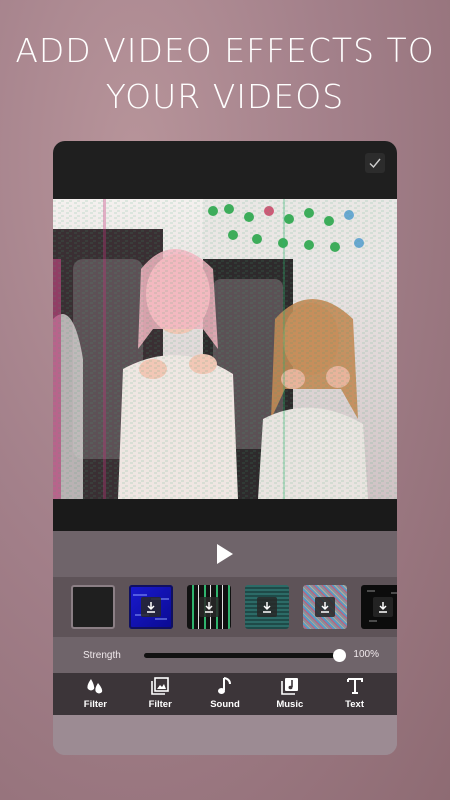 This screenshot has height=800, width=450. I want to click on tool-tab-bar: Filter Filter Sound Music Text, so click(225, 694).